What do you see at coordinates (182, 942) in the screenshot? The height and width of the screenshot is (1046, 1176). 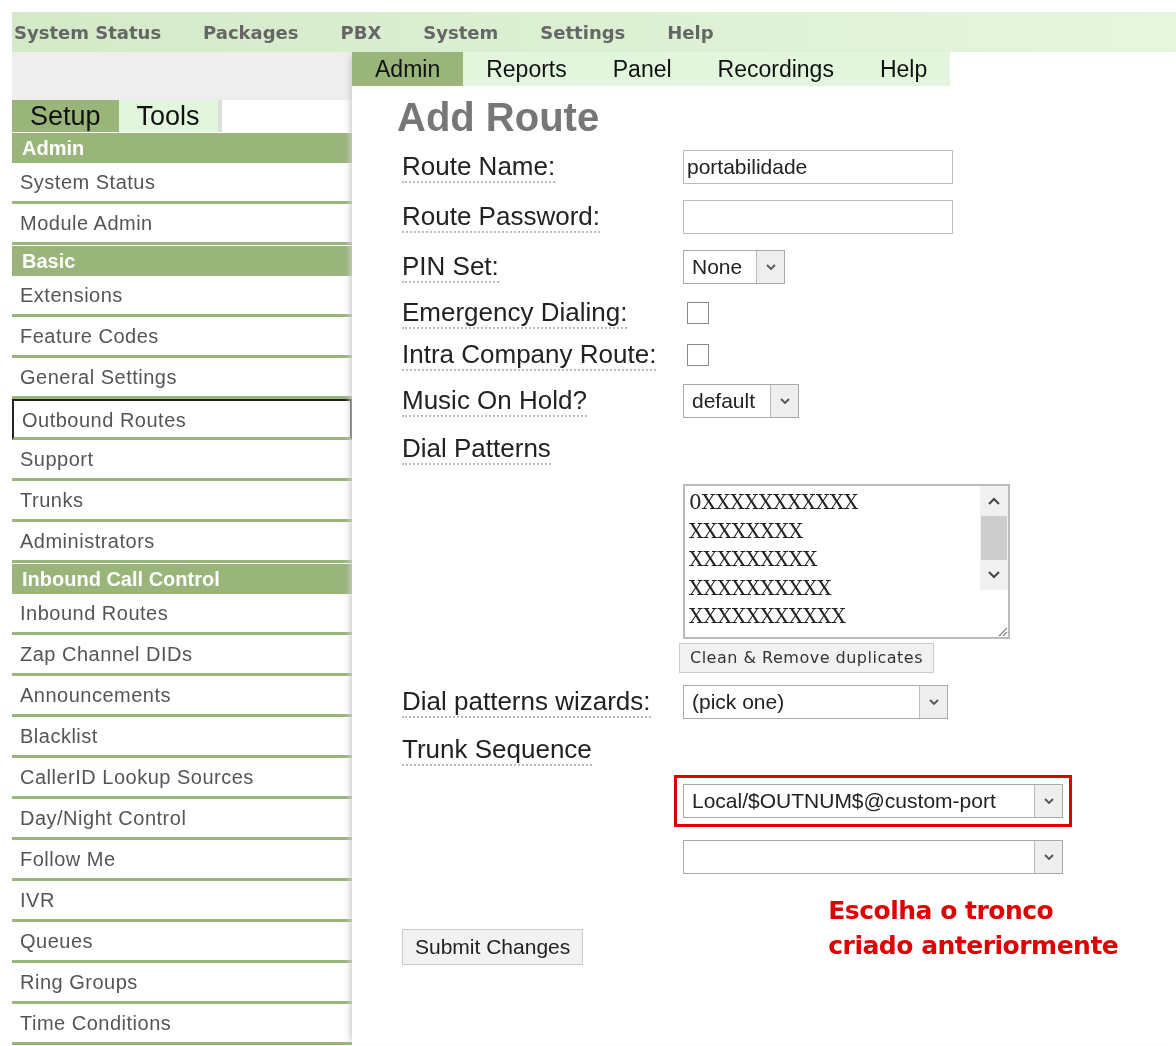 I see `sidebar-item: Queues` at bounding box center [182, 942].